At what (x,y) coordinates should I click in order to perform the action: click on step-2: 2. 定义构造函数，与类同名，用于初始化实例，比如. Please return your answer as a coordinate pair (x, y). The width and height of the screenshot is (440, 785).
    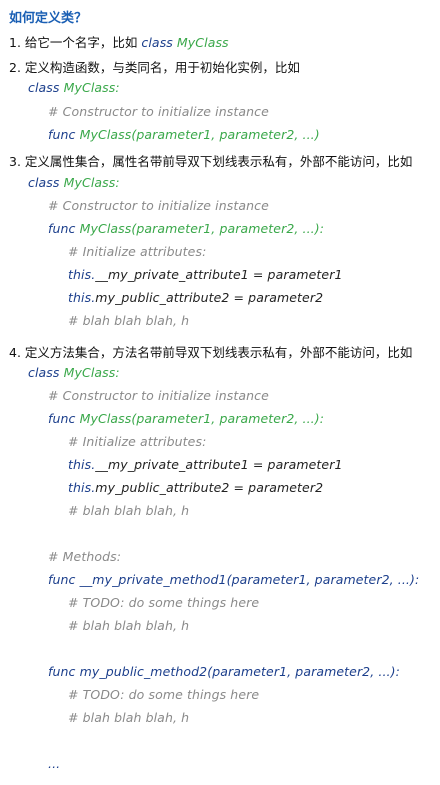
    Looking at the image, I should click on (154, 67).